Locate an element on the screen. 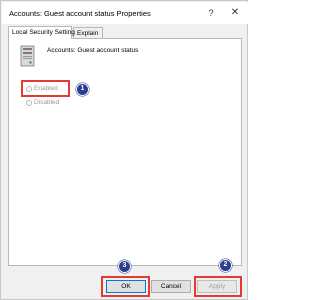  step-badge-2: 2 is located at coordinates (225, 265).